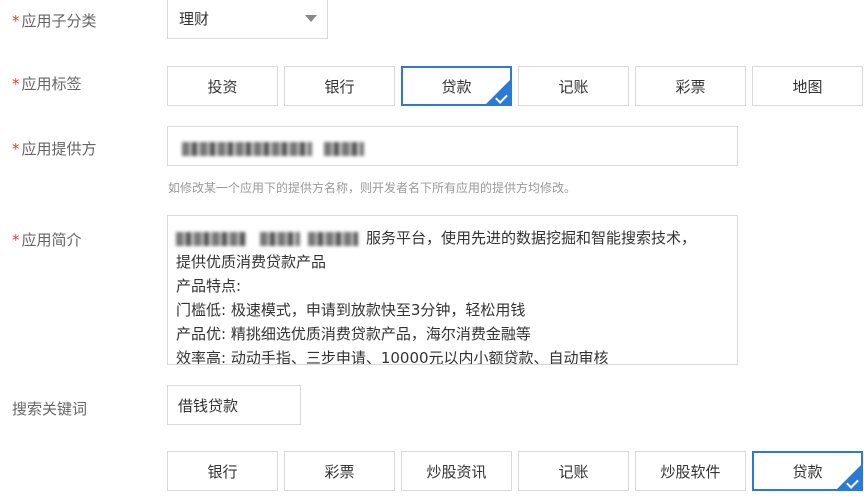  I want to click on tags-label: * 应用标签, so click(47, 84).